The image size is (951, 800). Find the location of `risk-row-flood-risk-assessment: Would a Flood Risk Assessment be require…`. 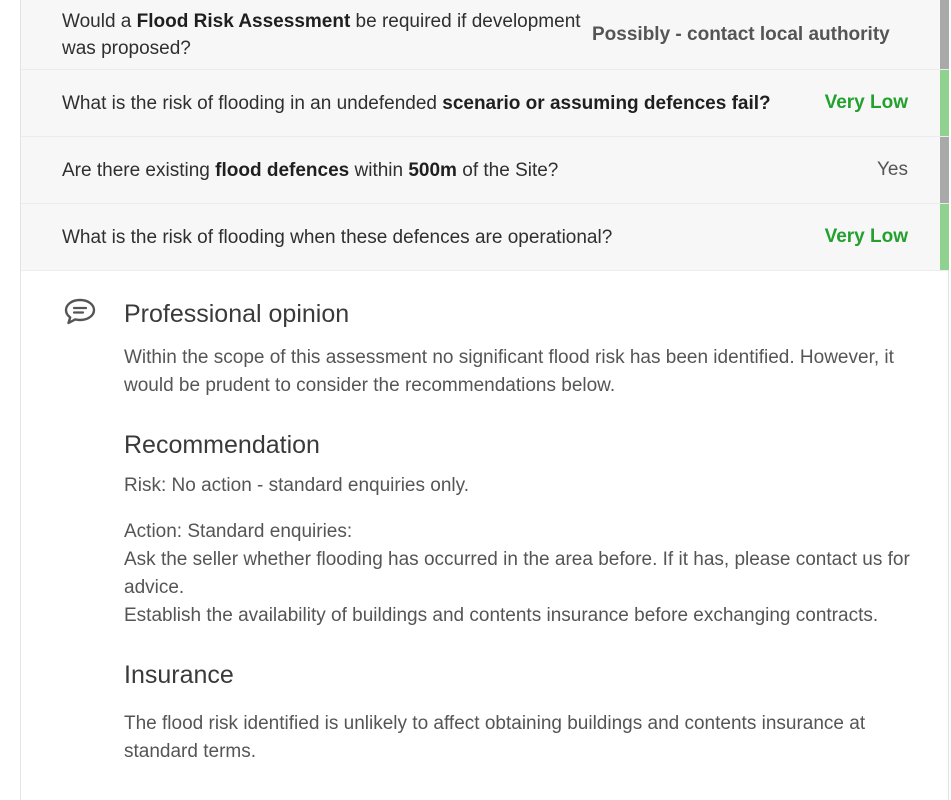

risk-row-flood-risk-assessment: Would a Flood Risk Assessment be require… is located at coordinates (485, 35).